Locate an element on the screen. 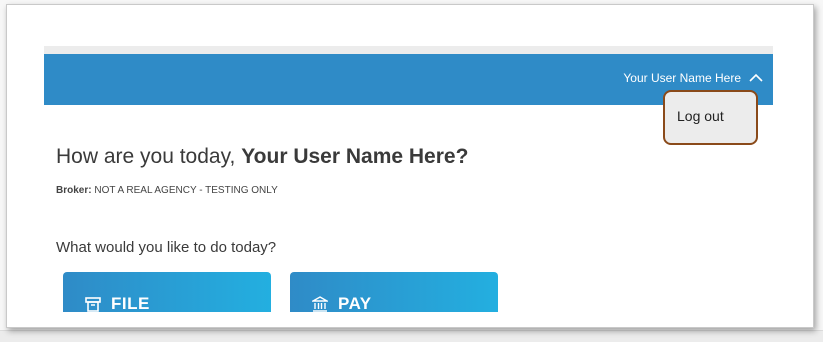 The height and width of the screenshot is (342, 823). top-gray-strip is located at coordinates (408, 50).